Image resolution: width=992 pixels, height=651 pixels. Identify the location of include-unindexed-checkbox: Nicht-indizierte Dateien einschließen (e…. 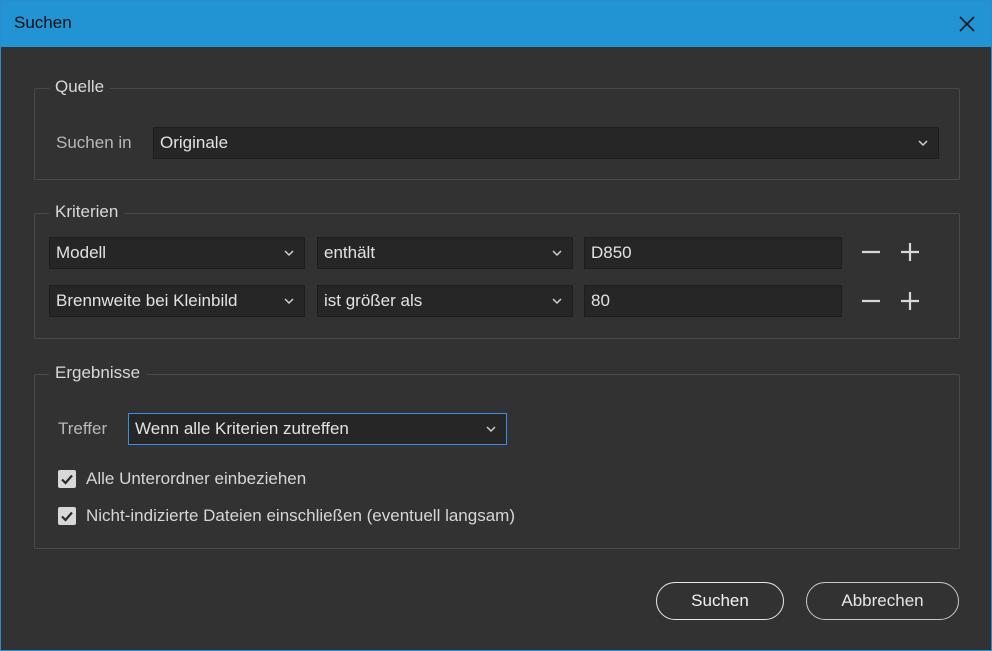
(286, 516).